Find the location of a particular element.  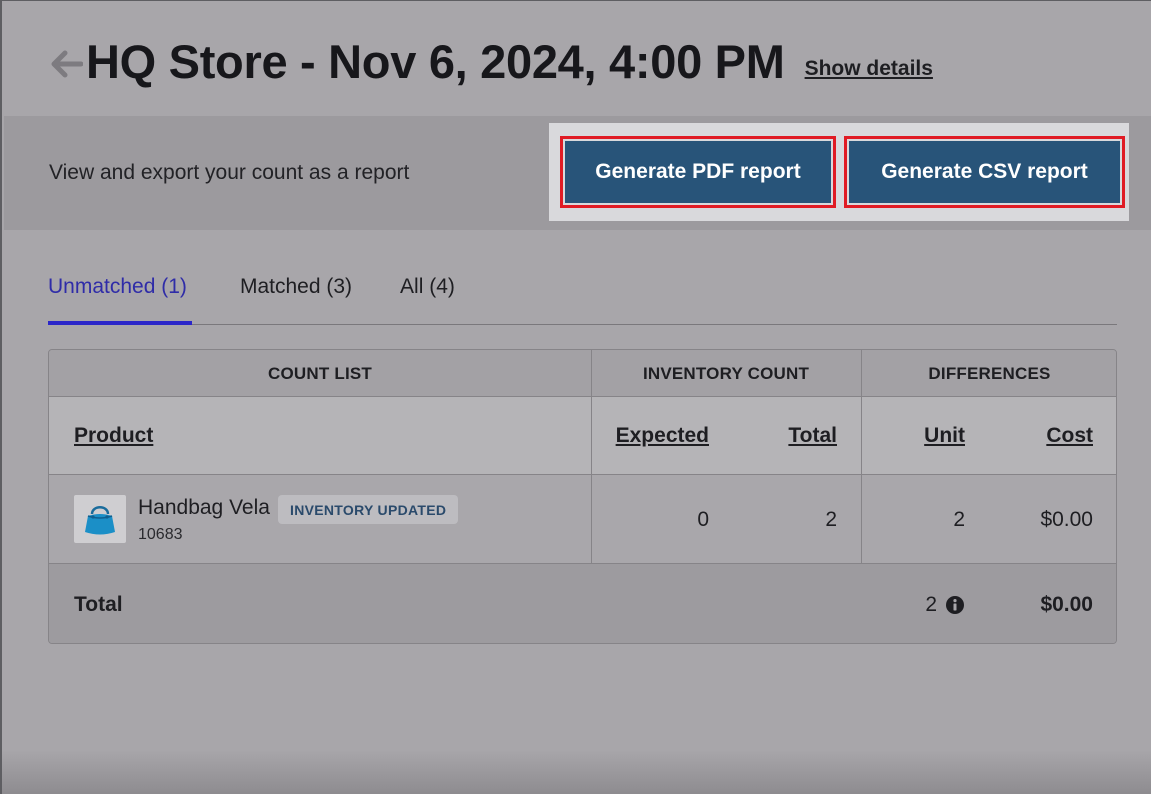

group-header-count-list: COUNT LIST is located at coordinates (320, 373).